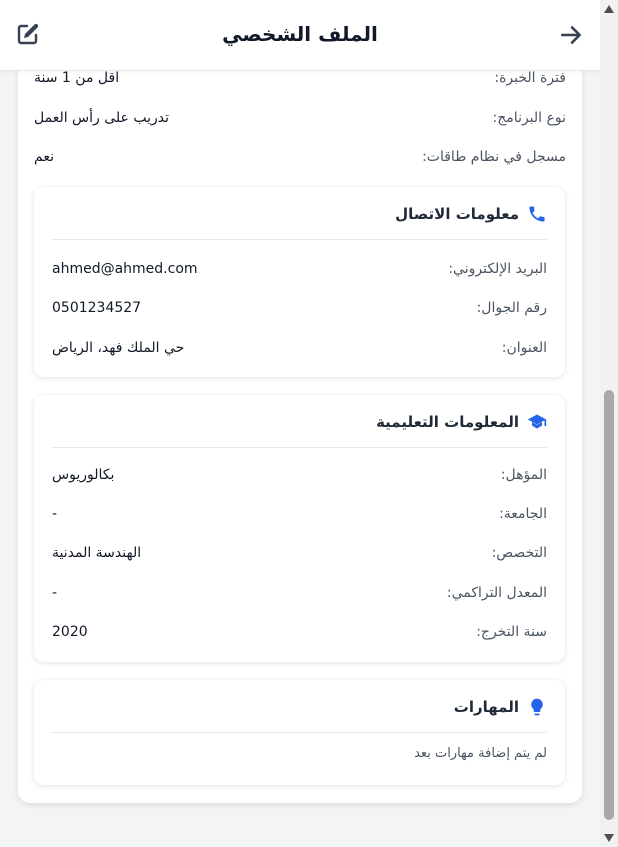 The image size is (618, 847). Describe the element at coordinates (529, 118) in the screenshot. I see `detail-label: نوع البرنامج:` at that location.